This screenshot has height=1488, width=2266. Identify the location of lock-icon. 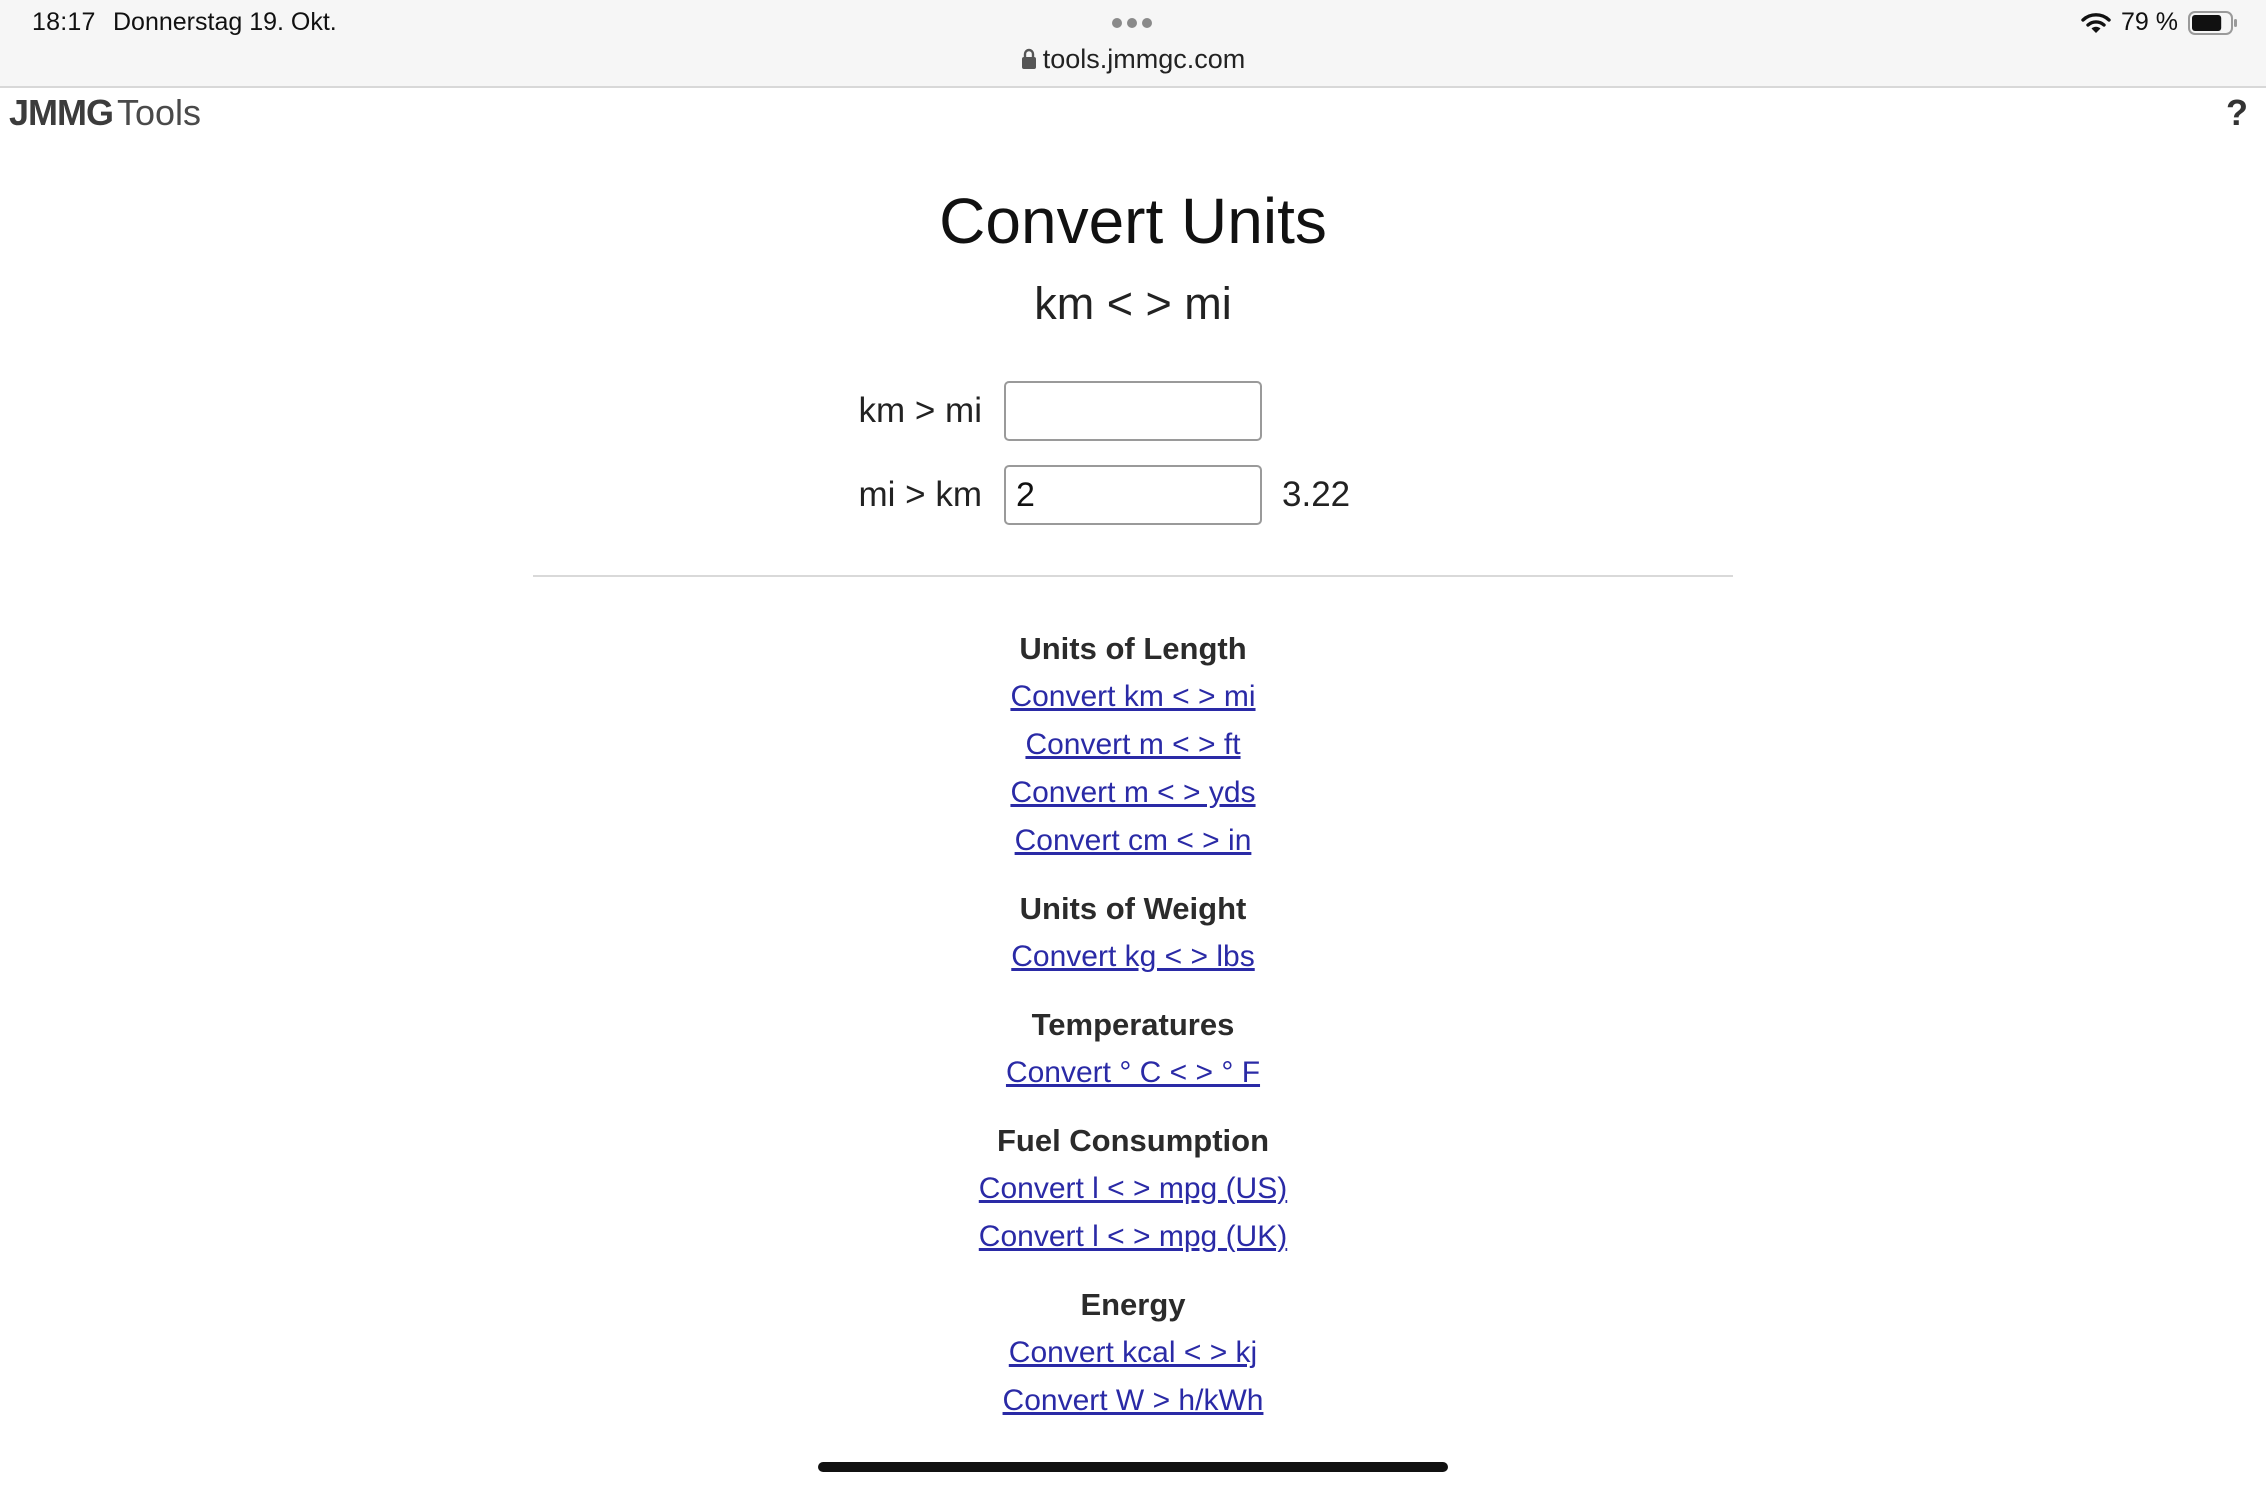
(1029, 61).